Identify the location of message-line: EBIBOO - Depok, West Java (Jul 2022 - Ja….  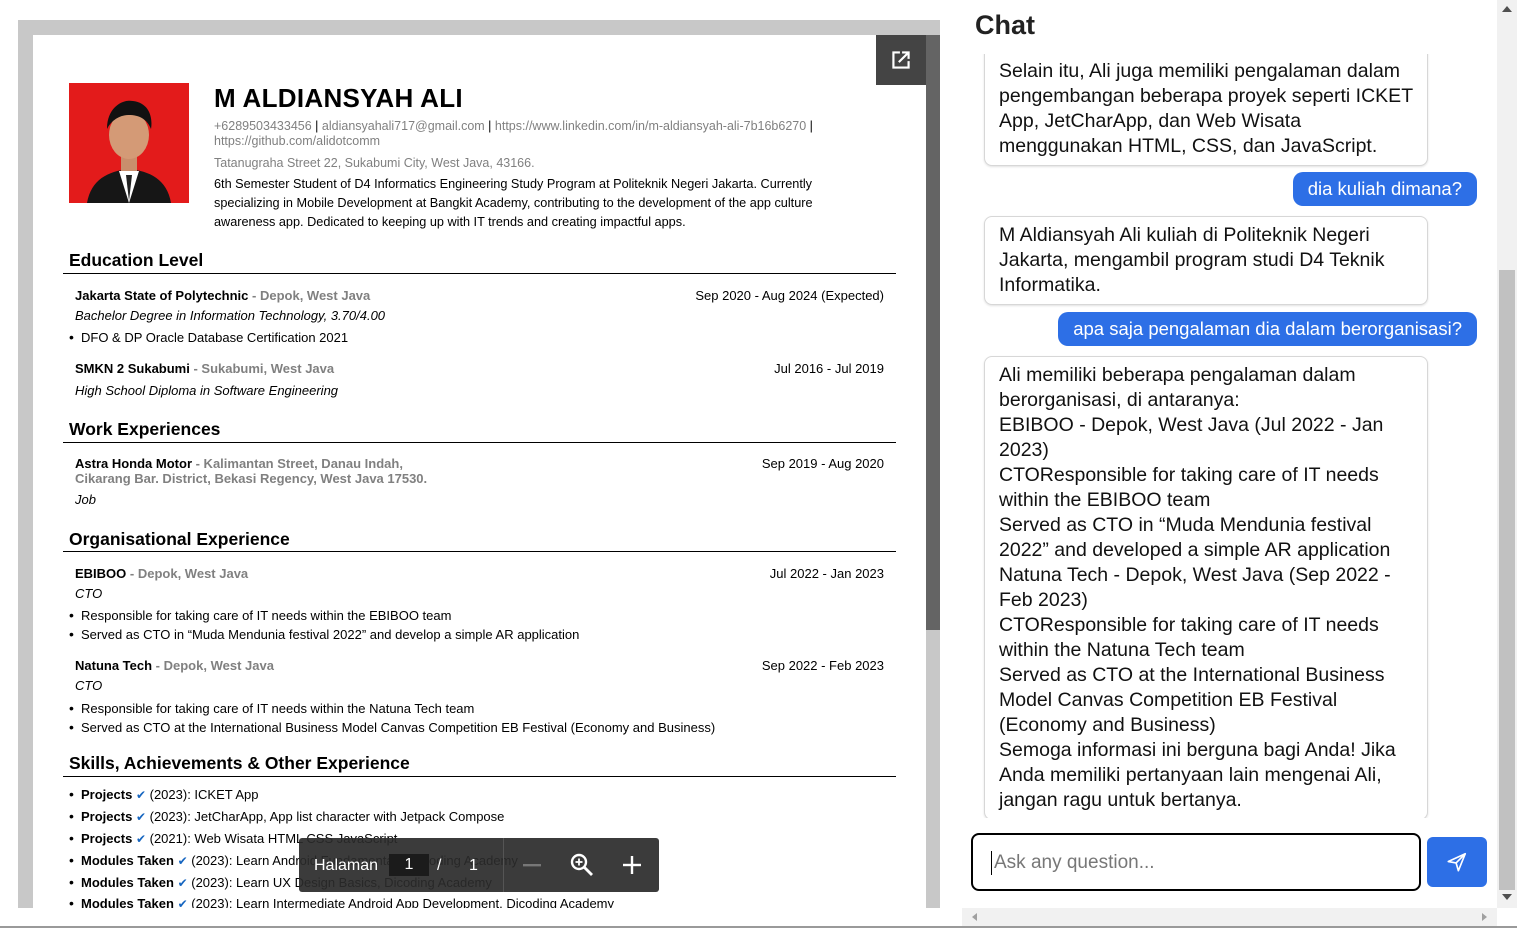
(1191, 437).